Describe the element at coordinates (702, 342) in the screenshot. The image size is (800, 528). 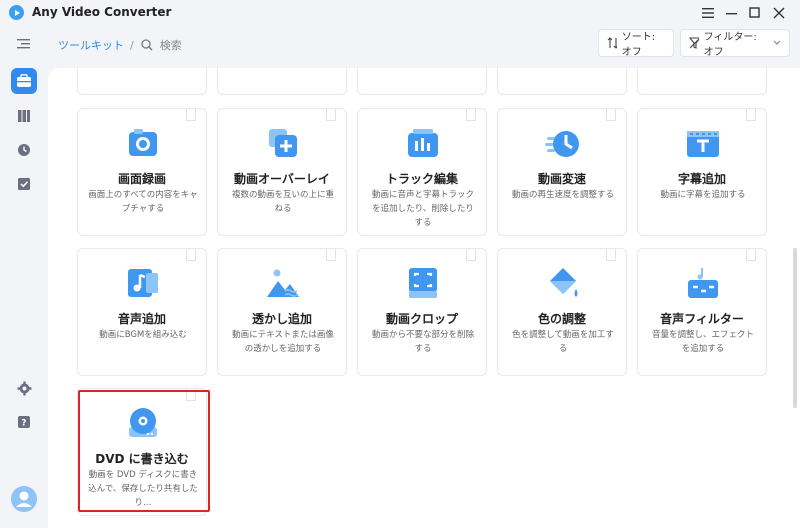
I see `tool-description: 音量を調整し、エフェクトを追加する` at that location.